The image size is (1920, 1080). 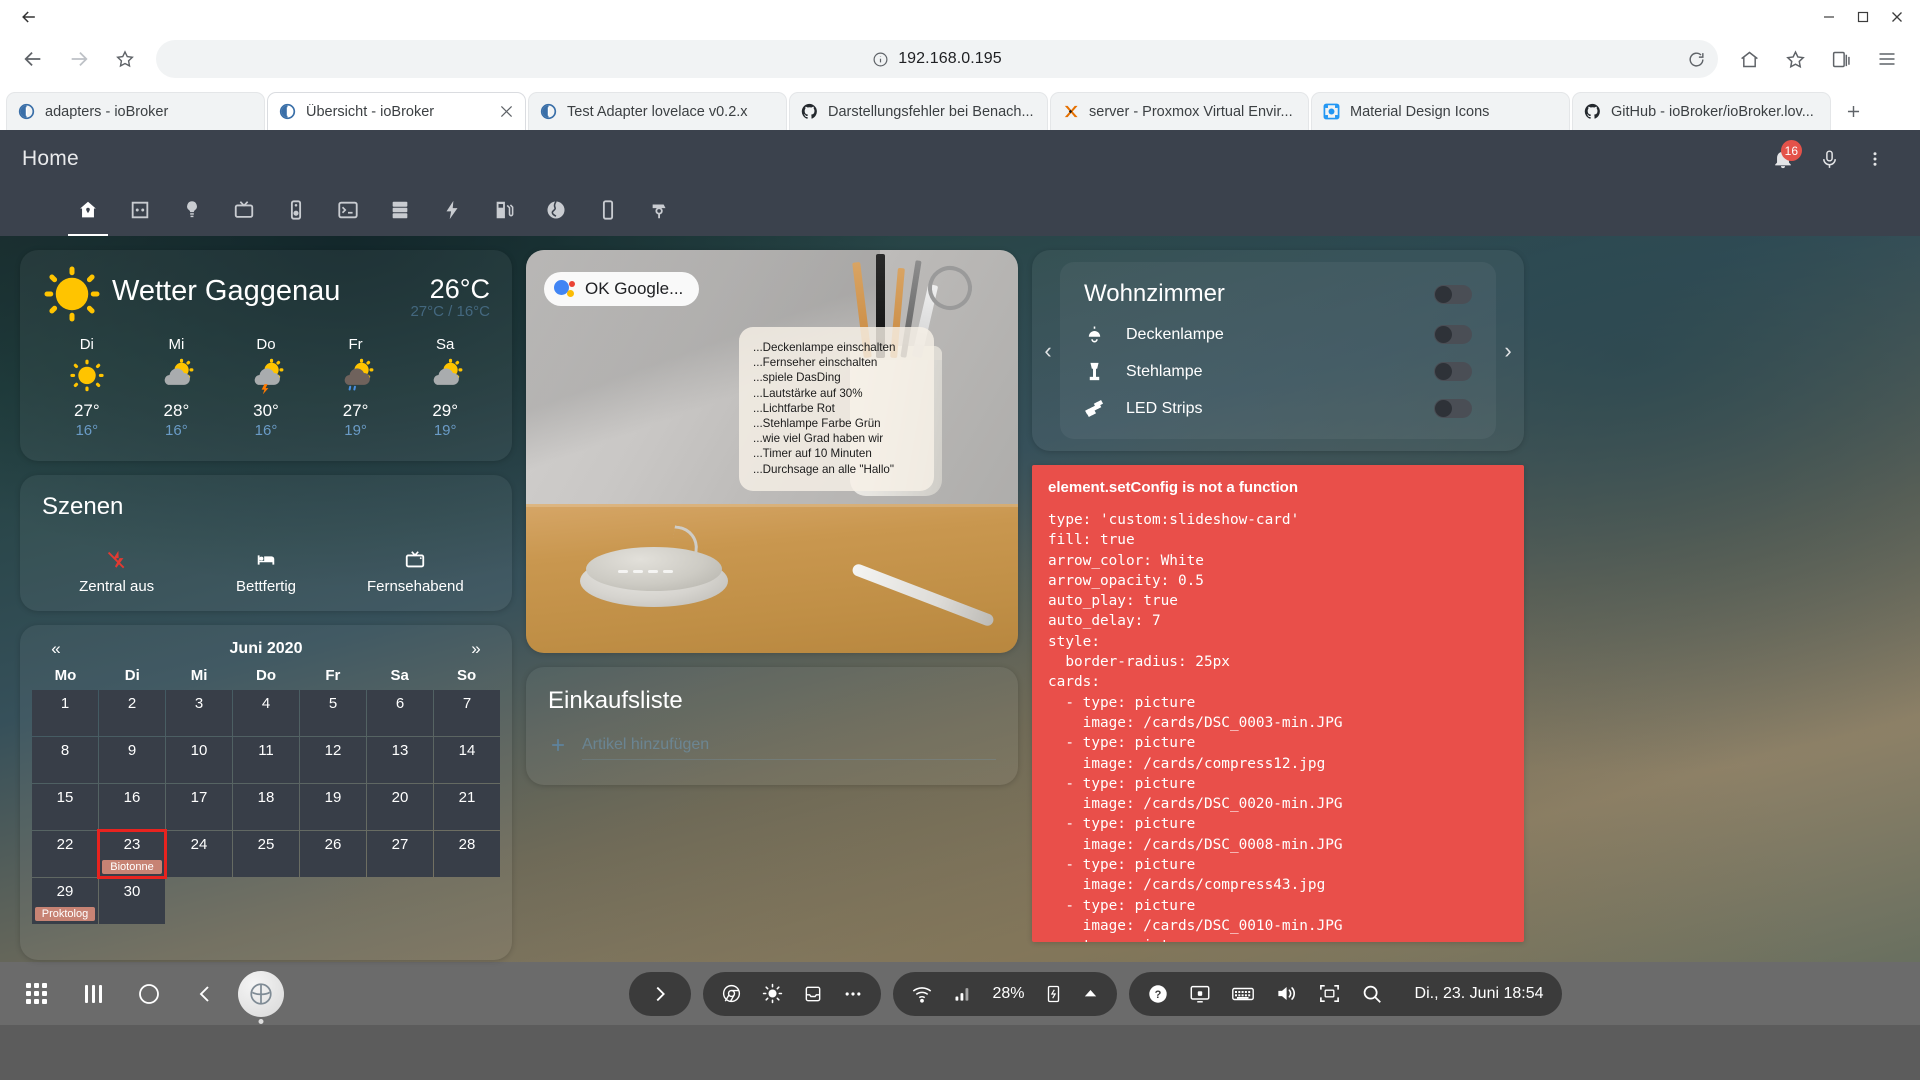 I want to click on window-back-icon, so click(x=29, y=17).